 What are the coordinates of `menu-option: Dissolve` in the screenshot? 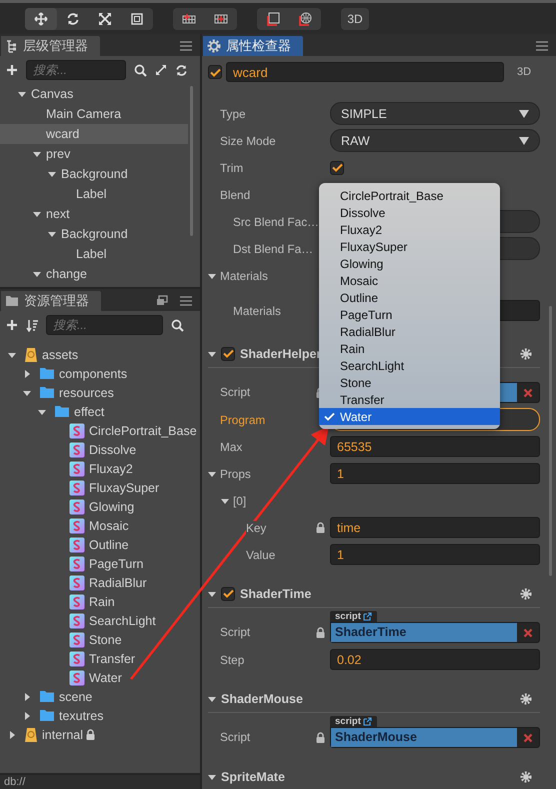 It's located at (409, 212).